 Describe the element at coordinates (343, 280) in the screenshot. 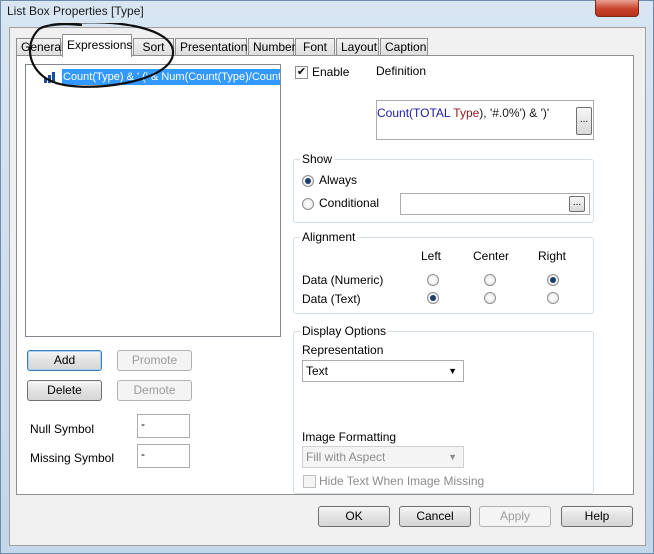

I see `data-numeric-label: Data (Numeric)` at that location.